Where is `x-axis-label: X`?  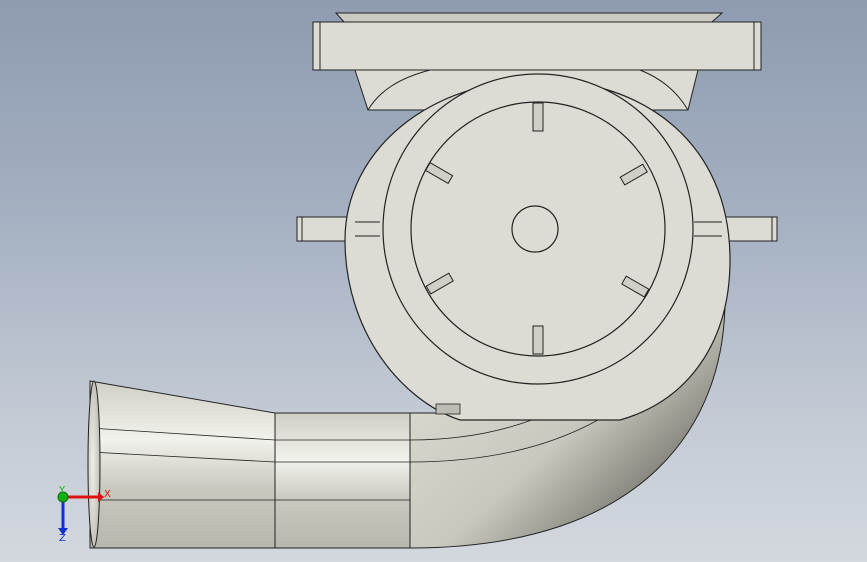
x-axis-label: X is located at coordinates (107, 494).